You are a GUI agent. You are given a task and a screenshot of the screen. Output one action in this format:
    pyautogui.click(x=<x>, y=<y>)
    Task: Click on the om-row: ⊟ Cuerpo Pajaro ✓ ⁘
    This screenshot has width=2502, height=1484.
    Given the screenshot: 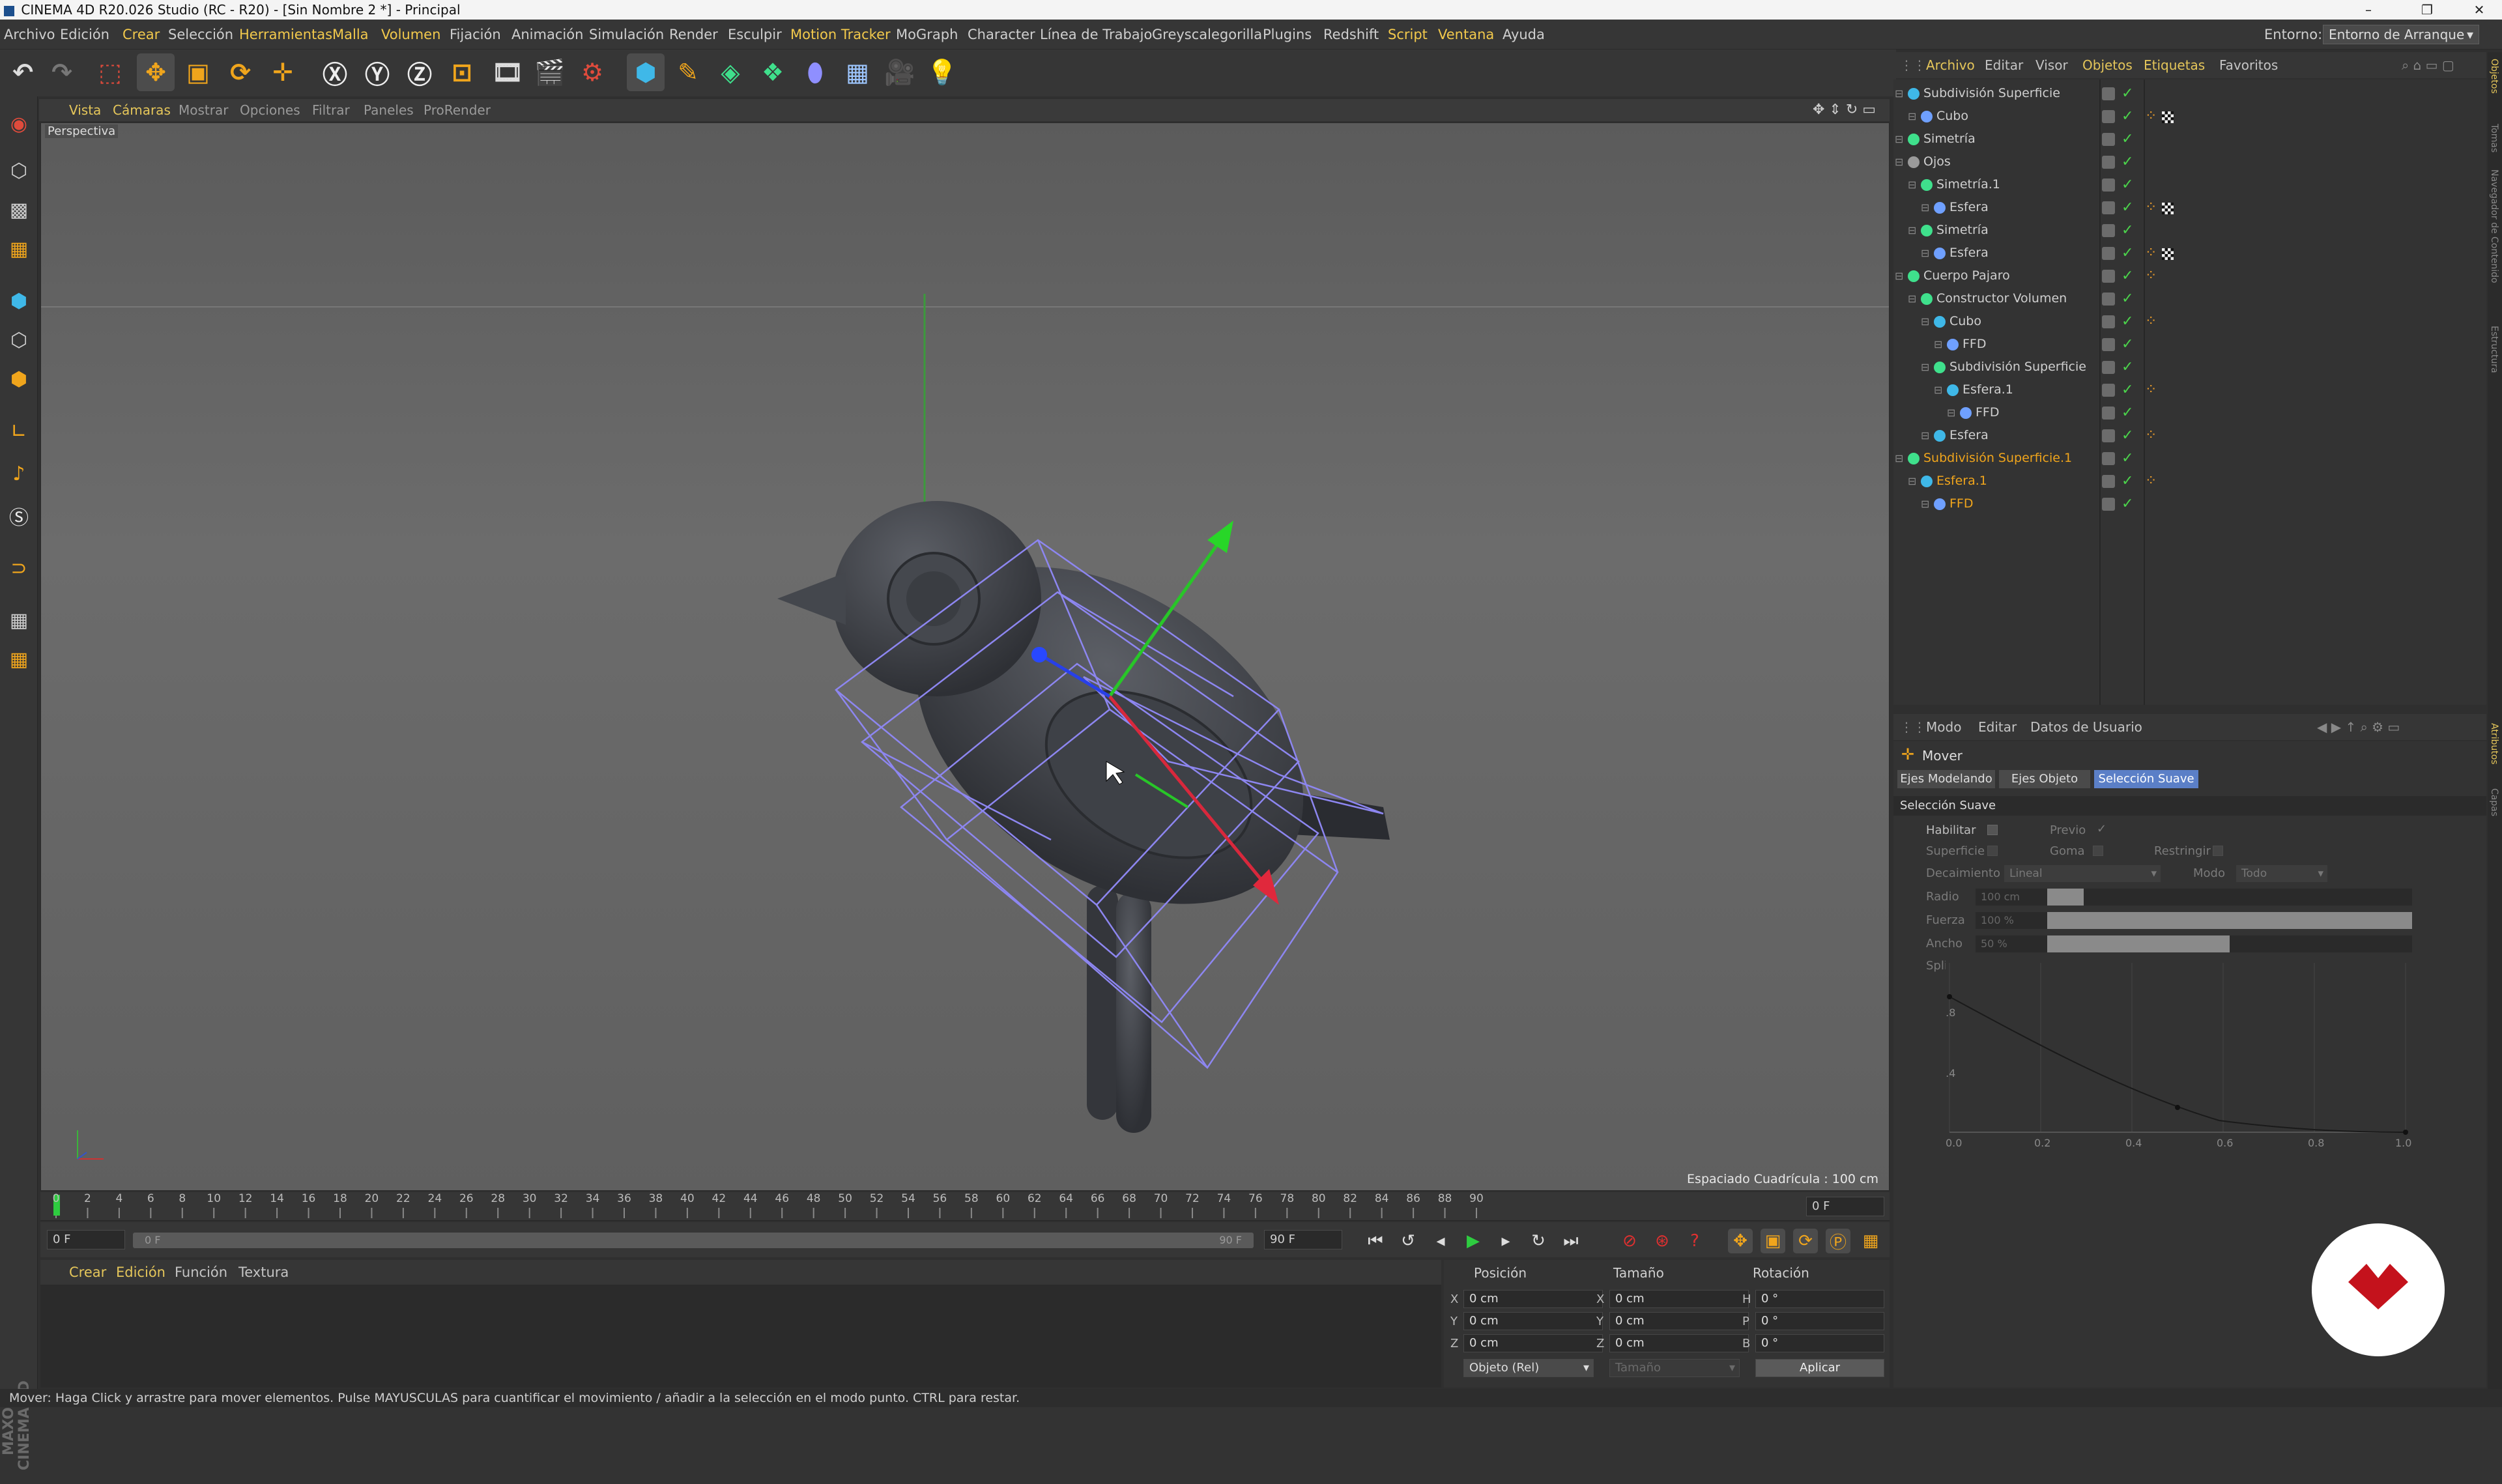 What is the action you would take?
    pyautogui.click(x=2189, y=275)
    